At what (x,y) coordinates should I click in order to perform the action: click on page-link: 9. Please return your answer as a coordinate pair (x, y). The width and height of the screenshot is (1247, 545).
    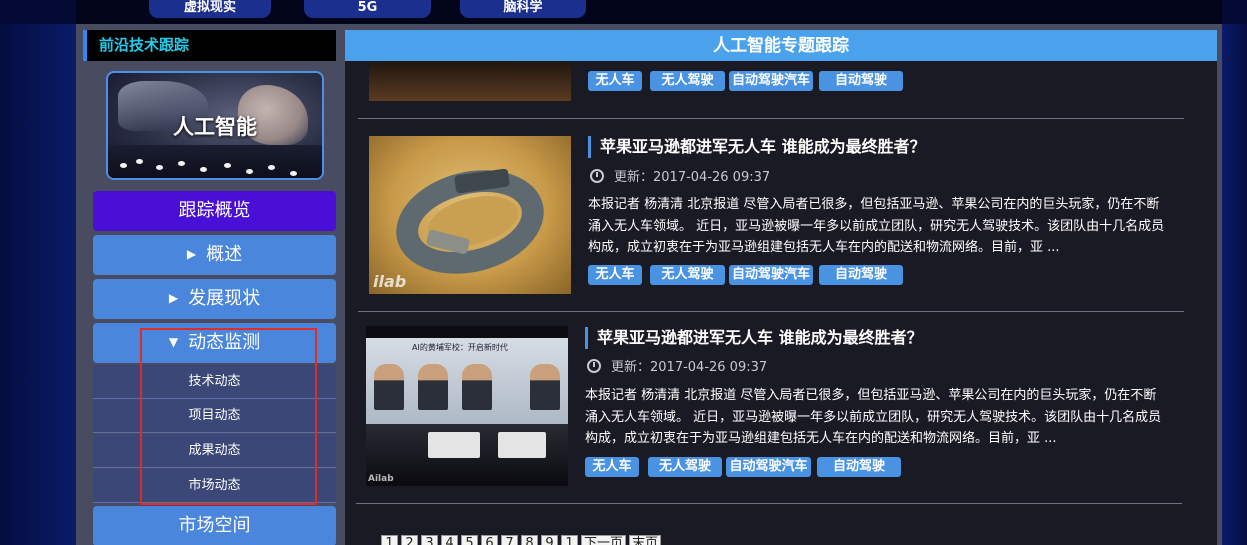
    Looking at the image, I should click on (549, 540).